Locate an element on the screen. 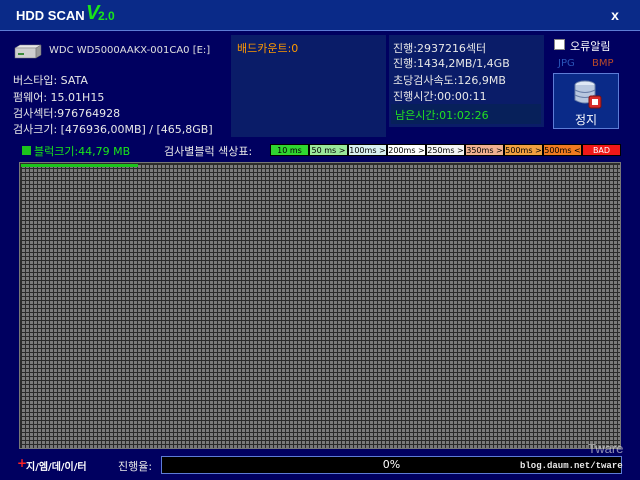  blog-url: blog.daum.net/tware is located at coordinates (571, 466).